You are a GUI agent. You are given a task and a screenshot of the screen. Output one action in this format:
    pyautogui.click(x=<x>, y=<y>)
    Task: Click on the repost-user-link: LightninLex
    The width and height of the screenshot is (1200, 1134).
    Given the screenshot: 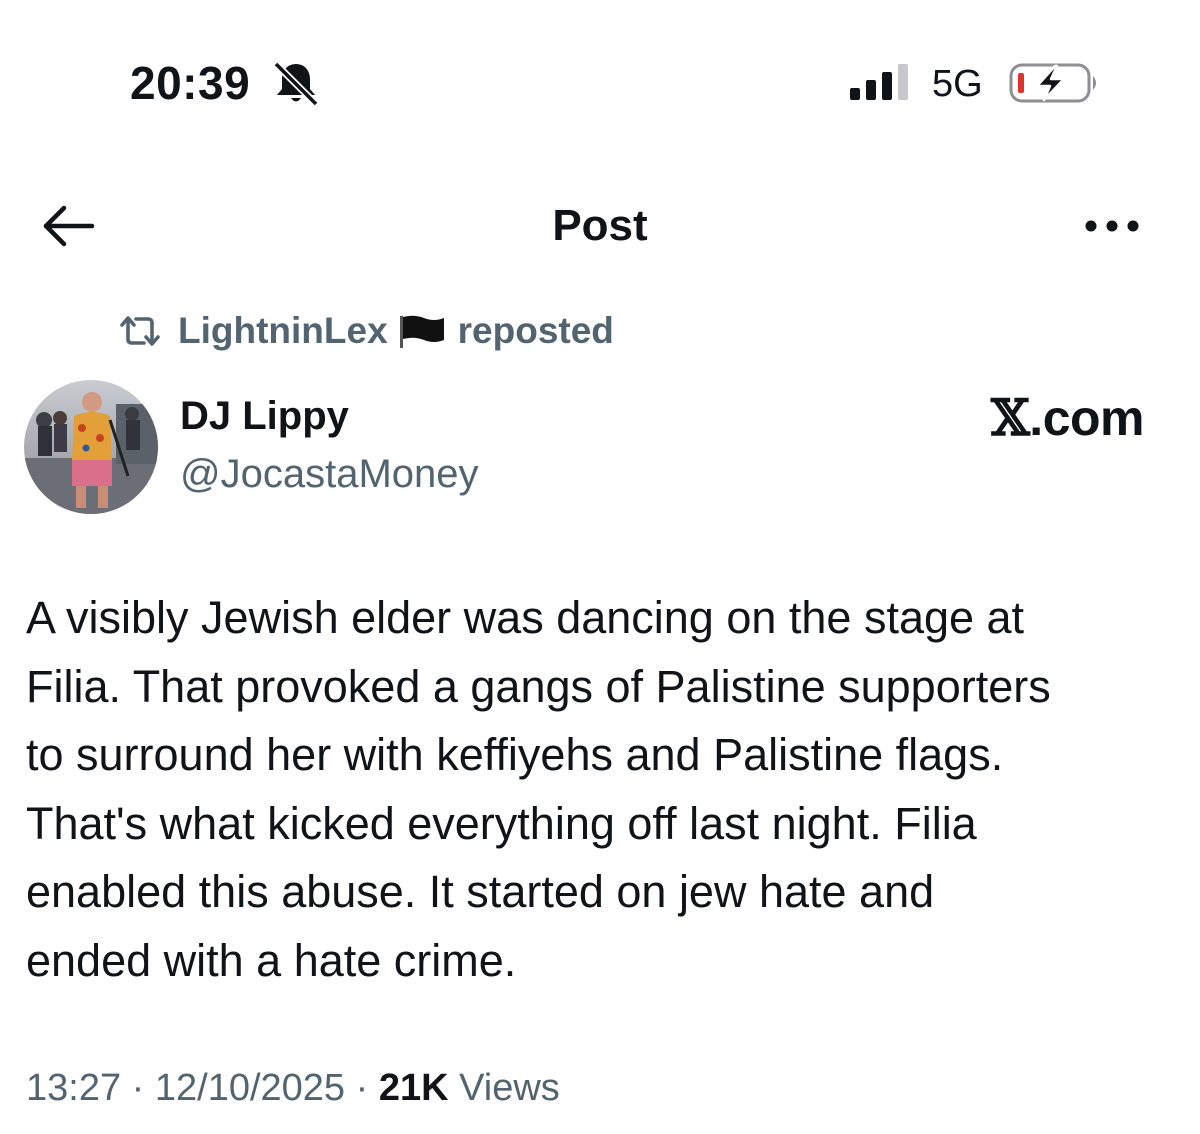 What is the action you would take?
    pyautogui.click(x=283, y=331)
    